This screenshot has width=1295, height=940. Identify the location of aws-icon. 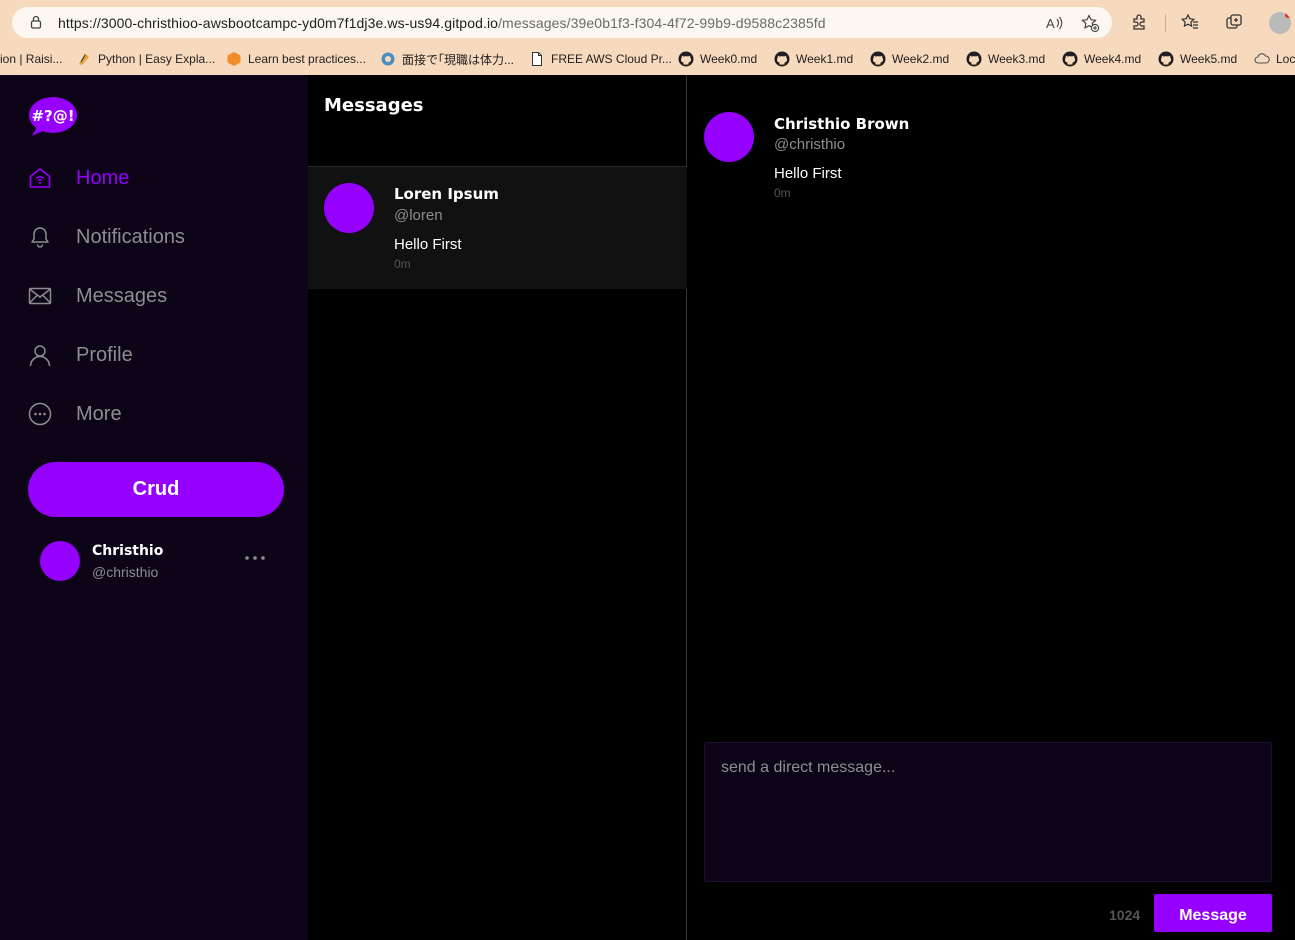
(234, 59).